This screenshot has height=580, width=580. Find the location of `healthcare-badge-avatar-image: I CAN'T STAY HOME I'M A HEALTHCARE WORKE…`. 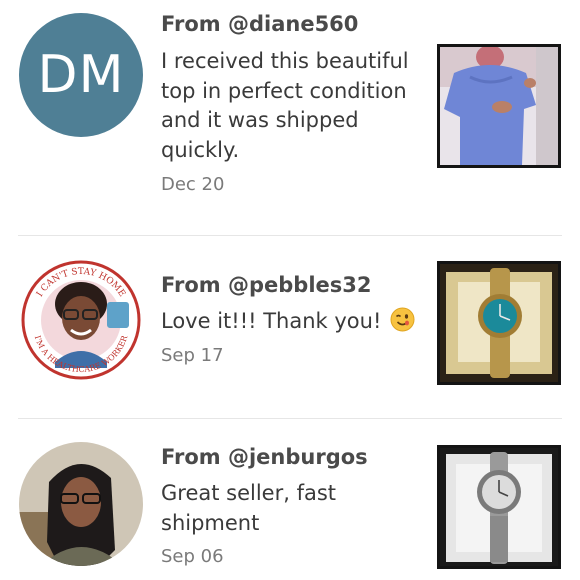

healthcare-badge-avatar-image: I CAN'T STAY HOME I'M A HEALTHCARE WORKE… is located at coordinates (81, 320).